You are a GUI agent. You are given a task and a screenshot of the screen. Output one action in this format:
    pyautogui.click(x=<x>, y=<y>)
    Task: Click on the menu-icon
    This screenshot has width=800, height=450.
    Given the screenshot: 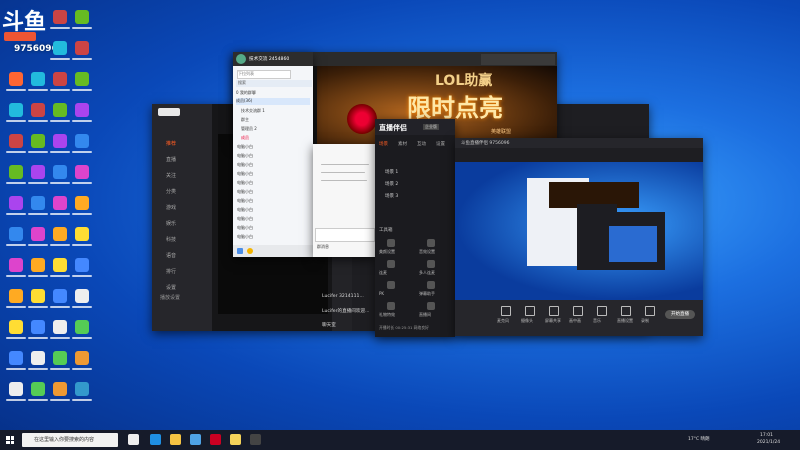 What is the action you would take?
    pyautogui.click(x=240, y=251)
    